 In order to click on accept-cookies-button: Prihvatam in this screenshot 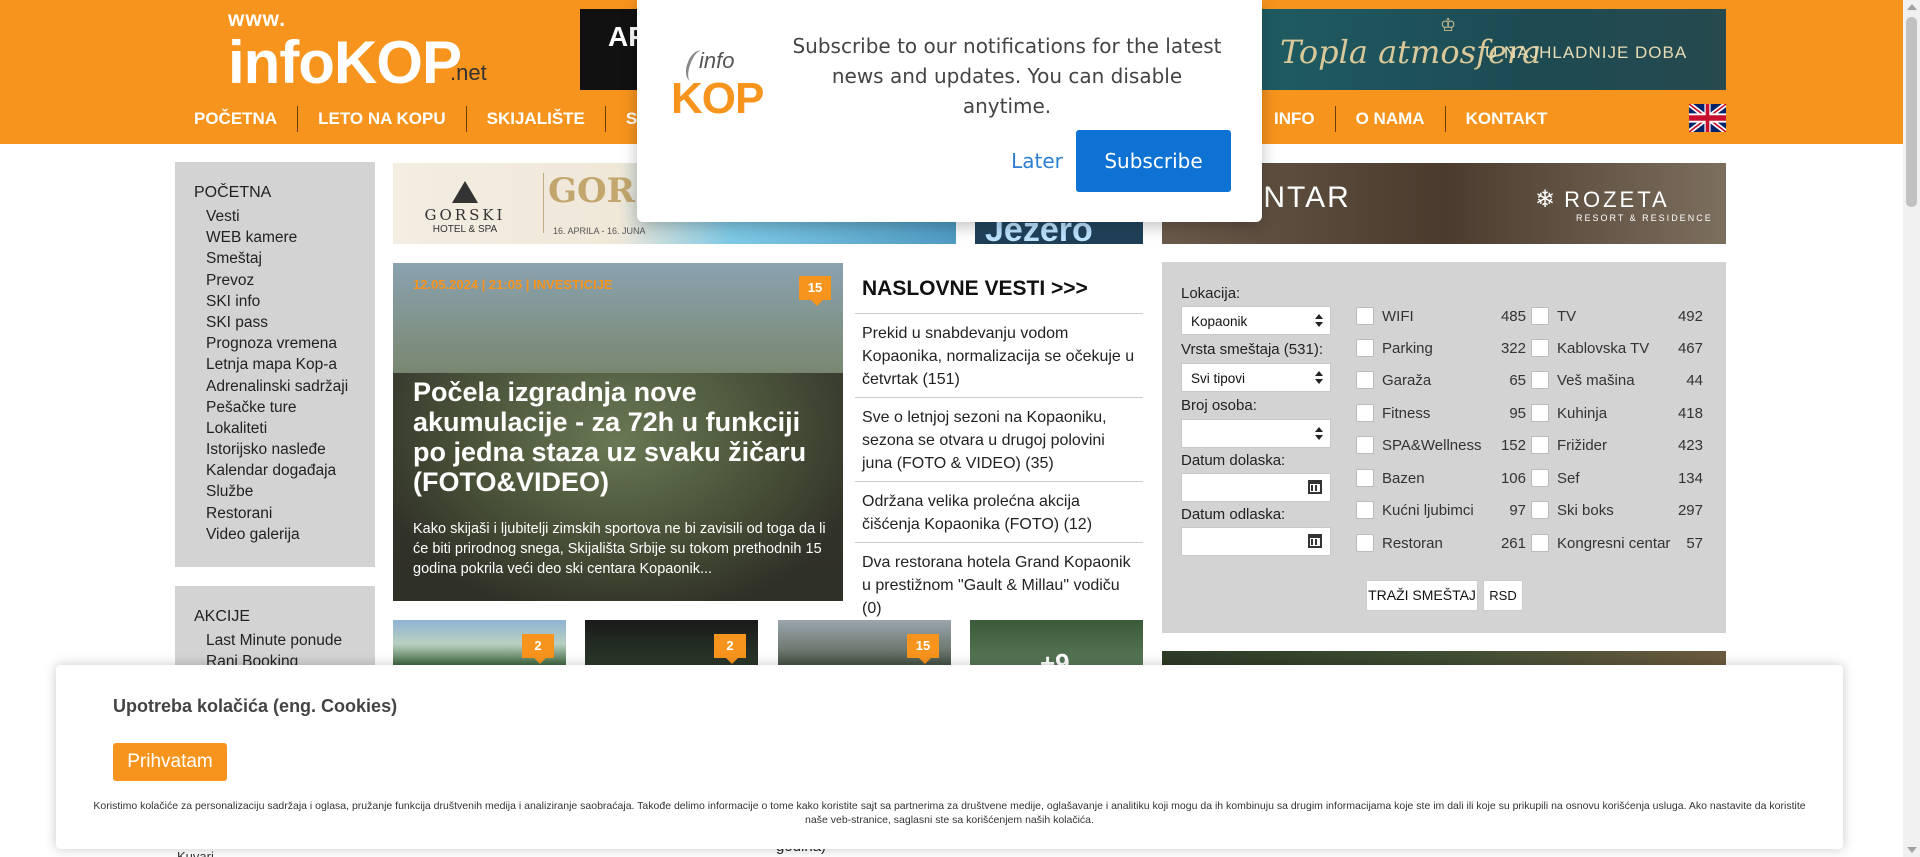, I will do `click(170, 762)`.